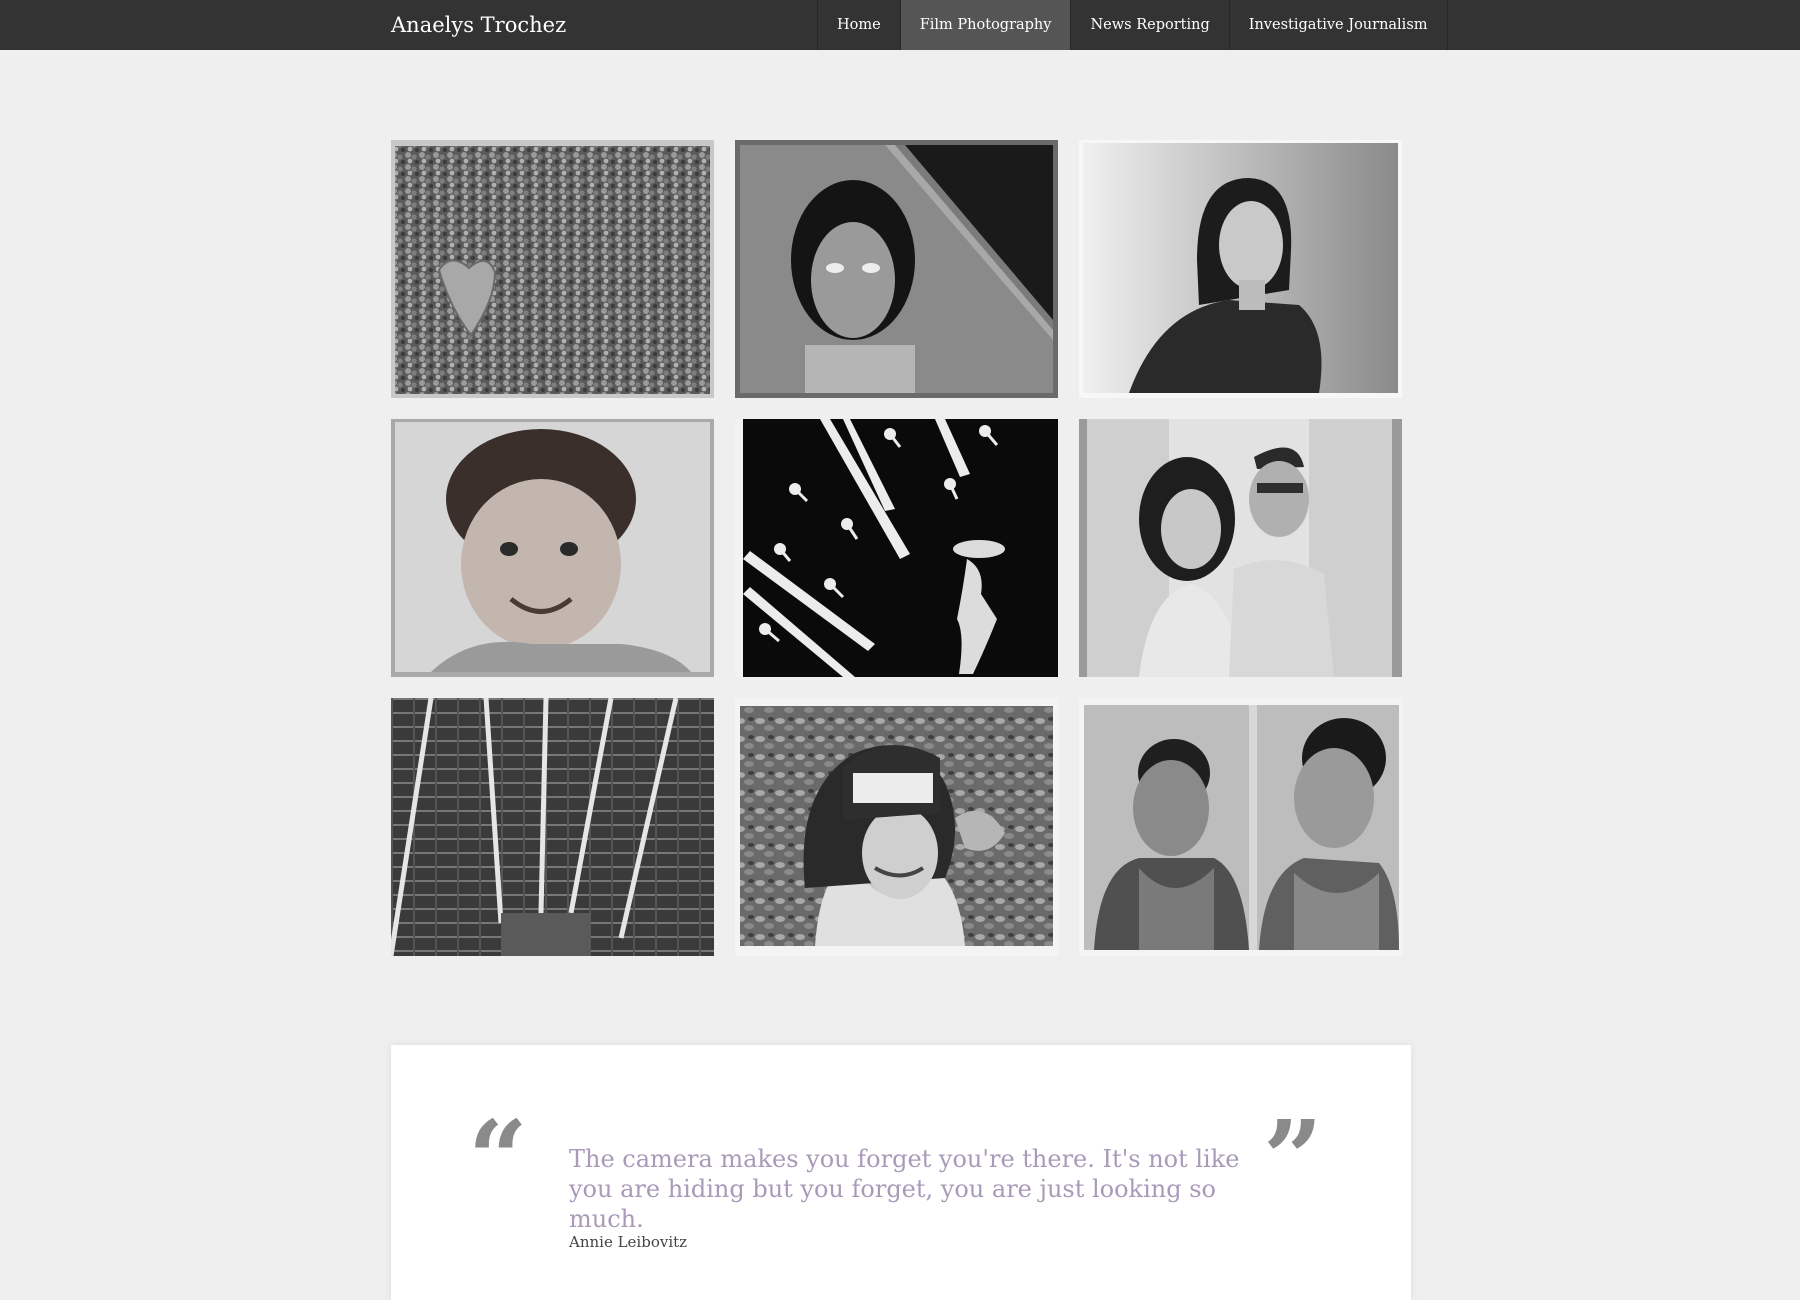 This screenshot has height=1300, width=1800. I want to click on gallery-photo-photogram, so click(896, 548).